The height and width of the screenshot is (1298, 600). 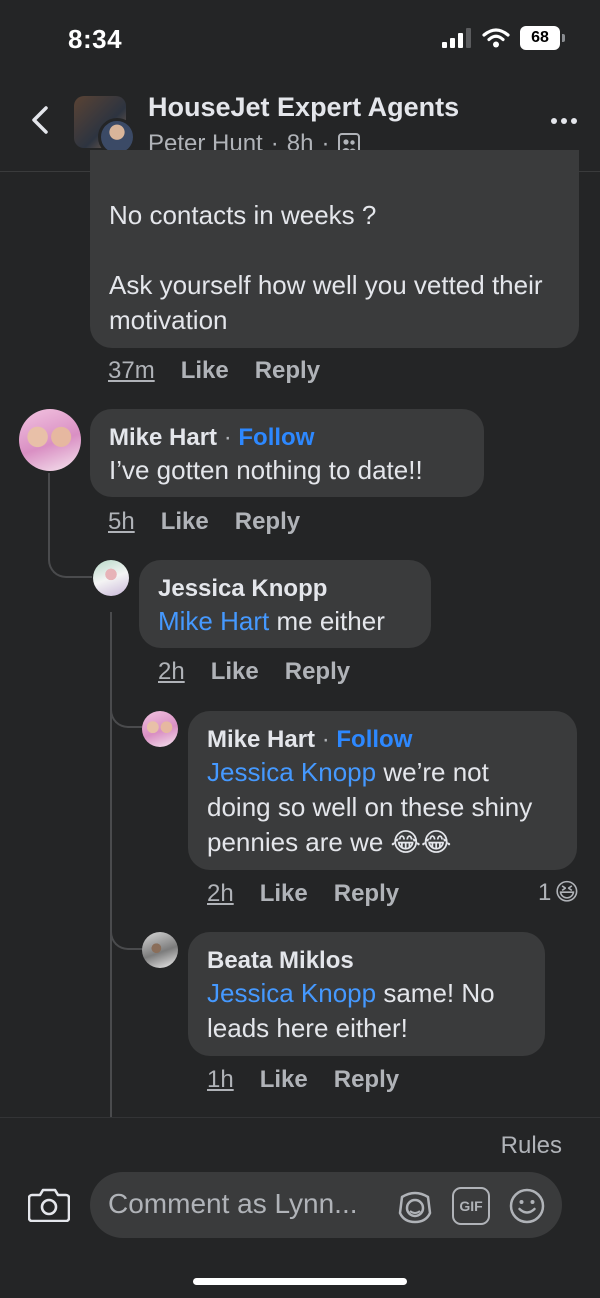 What do you see at coordinates (527, 1206) in the screenshot?
I see `emoji-icon` at bounding box center [527, 1206].